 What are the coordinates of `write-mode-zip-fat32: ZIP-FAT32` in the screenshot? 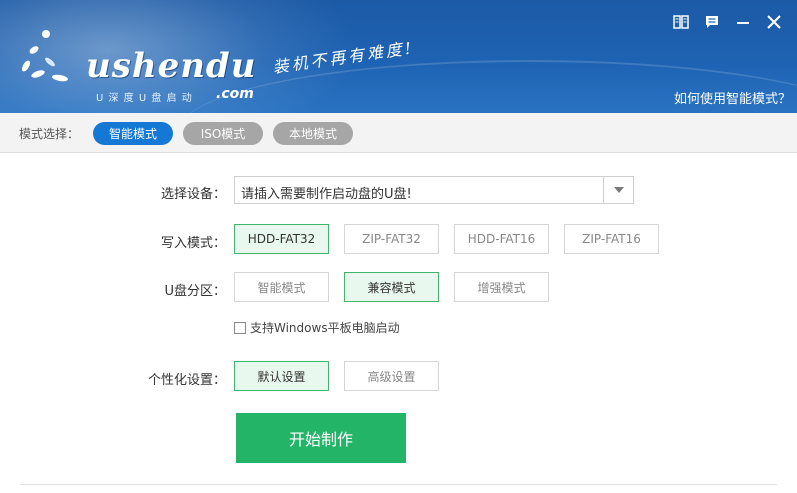 It's located at (391, 239).